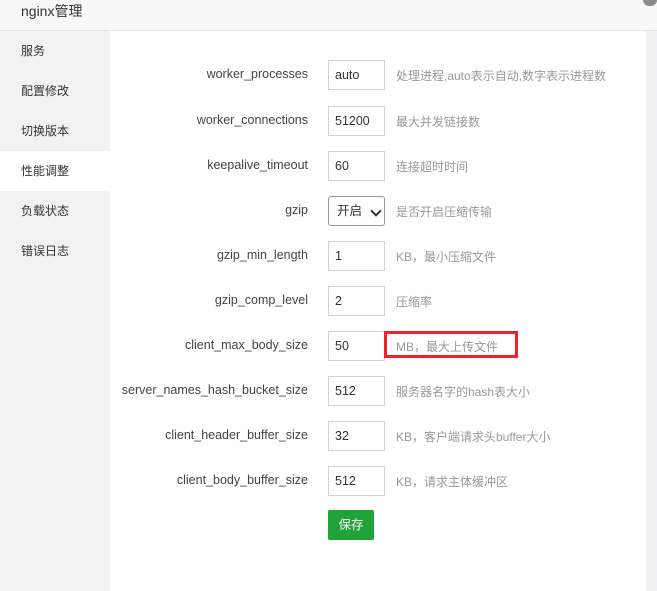  Describe the element at coordinates (55, 251) in the screenshot. I see `sidebar-item-error-log: 错误日志` at that location.